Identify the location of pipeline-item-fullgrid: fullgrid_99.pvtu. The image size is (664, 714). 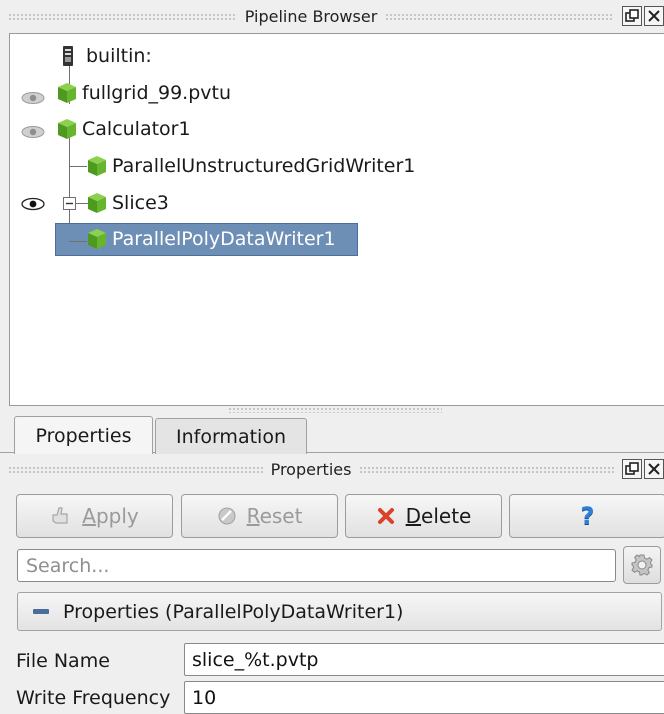
(144, 93).